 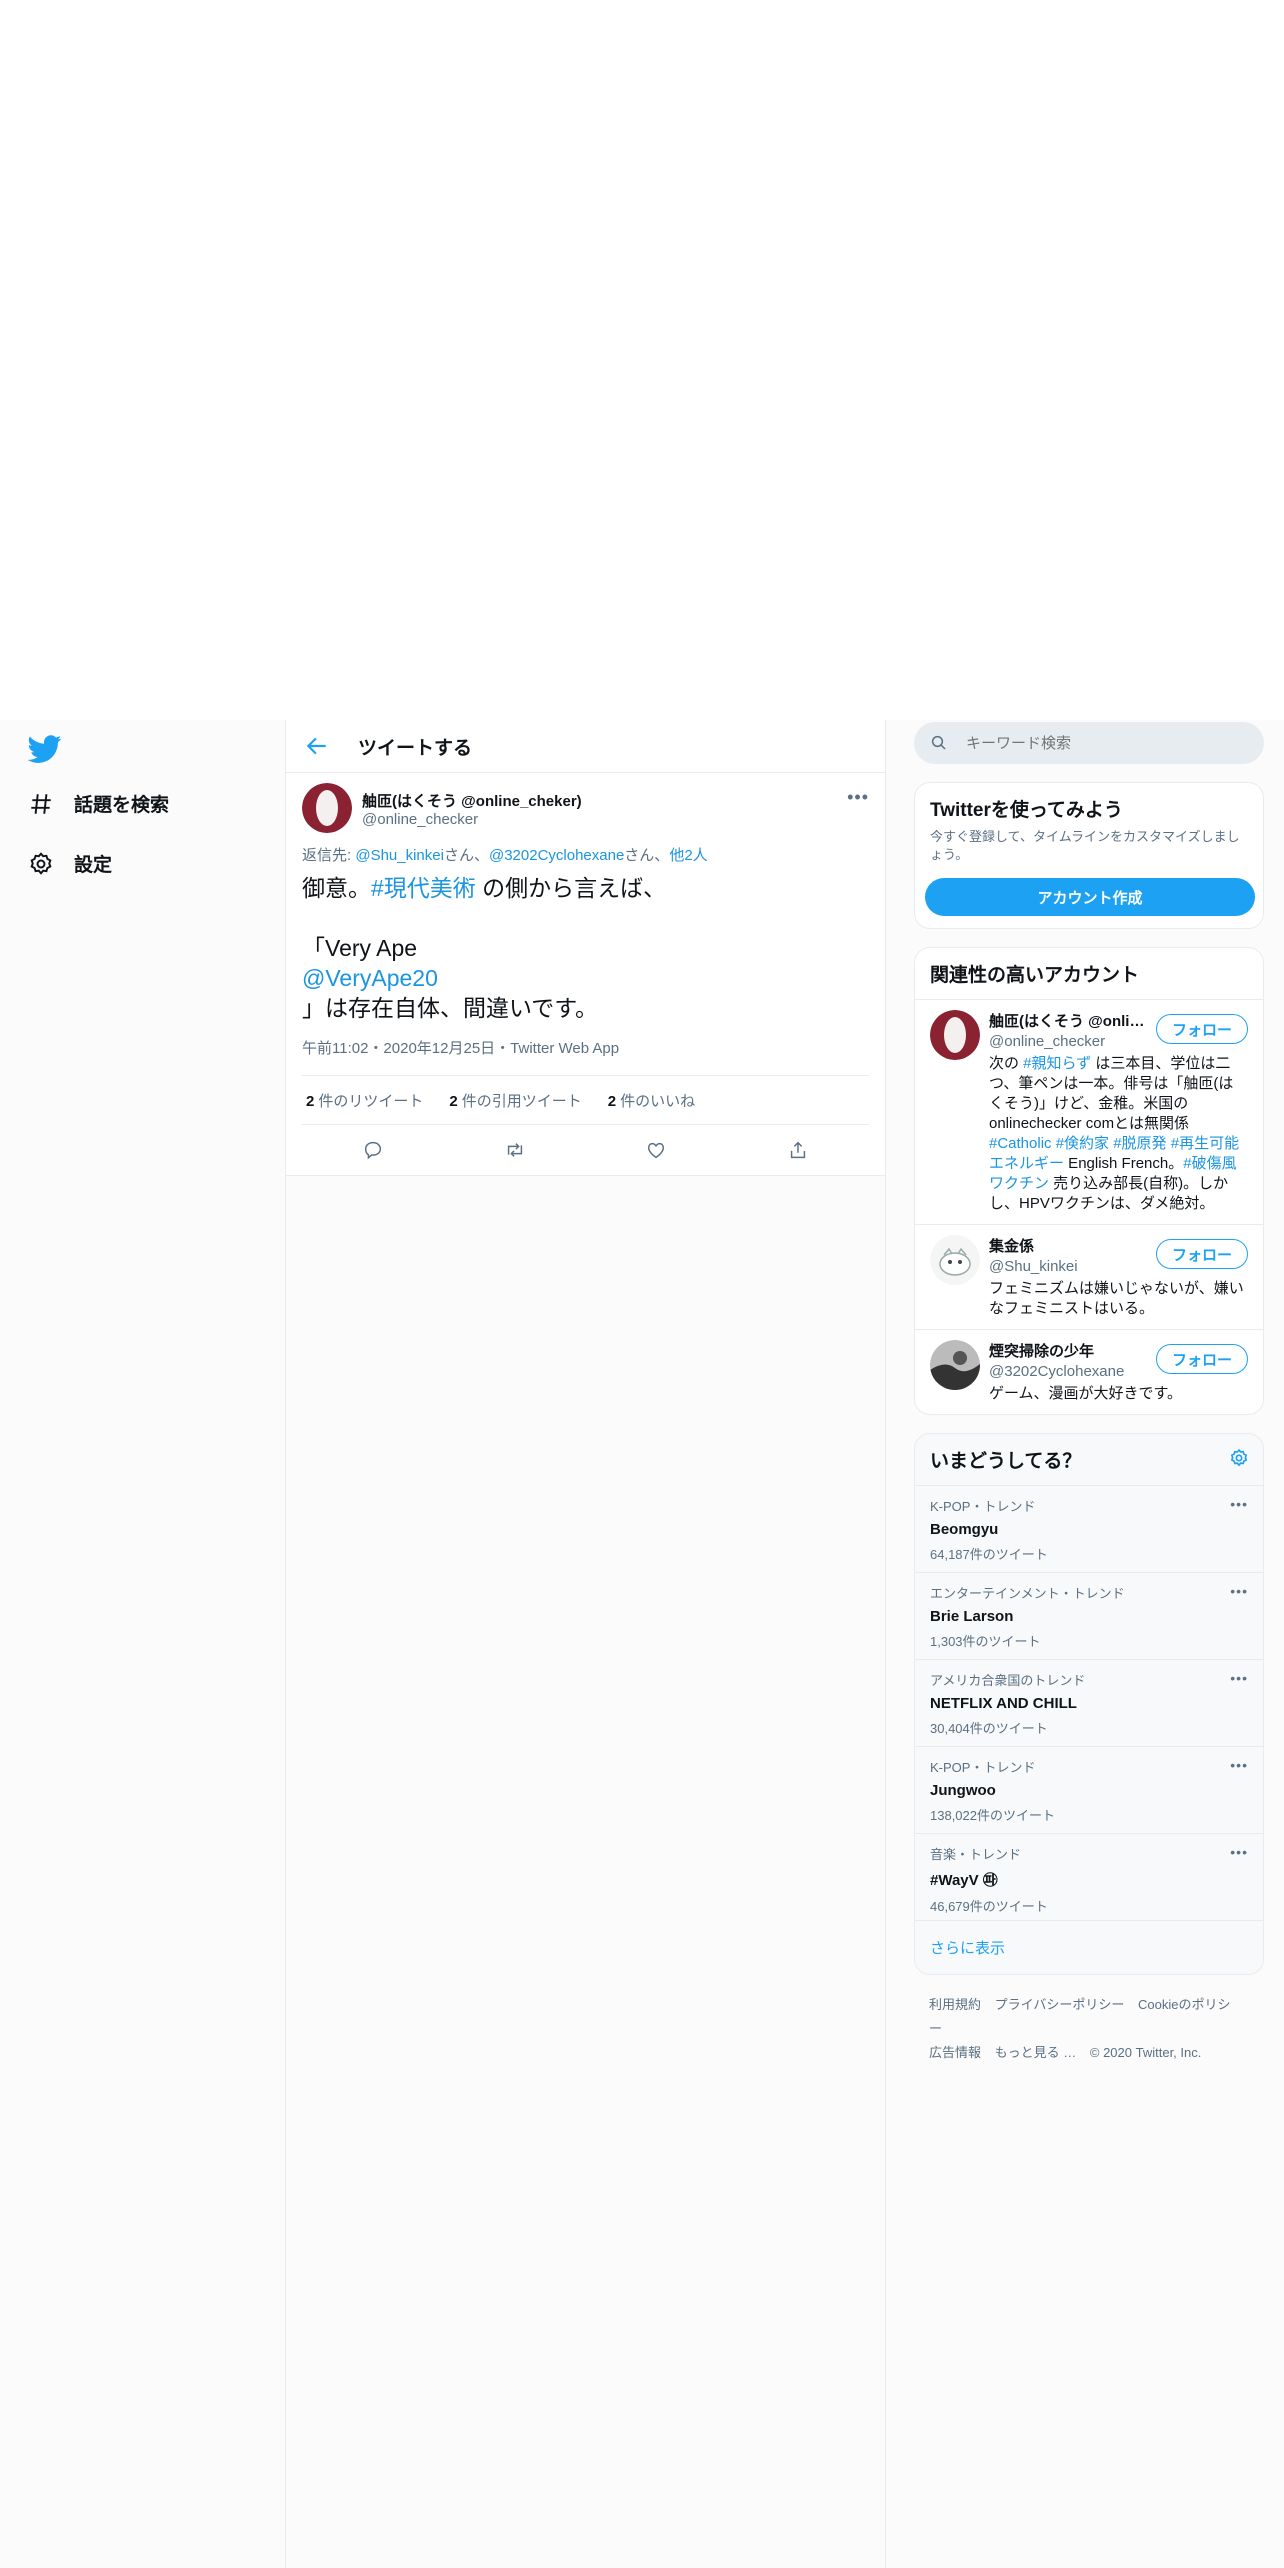 I want to click on bio-text: 次の, so click(x=1006, y=1063).